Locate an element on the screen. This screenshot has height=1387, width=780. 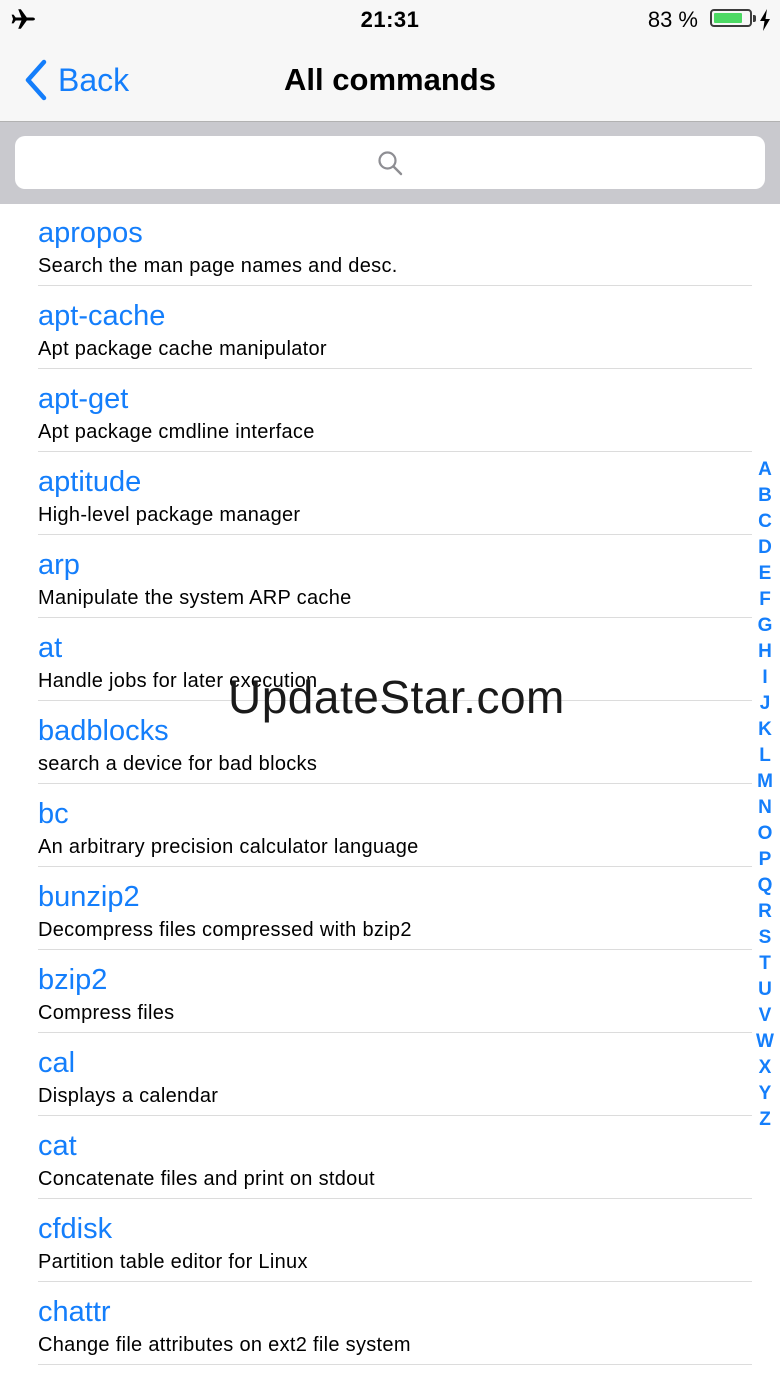
index-letter-g: G is located at coordinates (765, 626).